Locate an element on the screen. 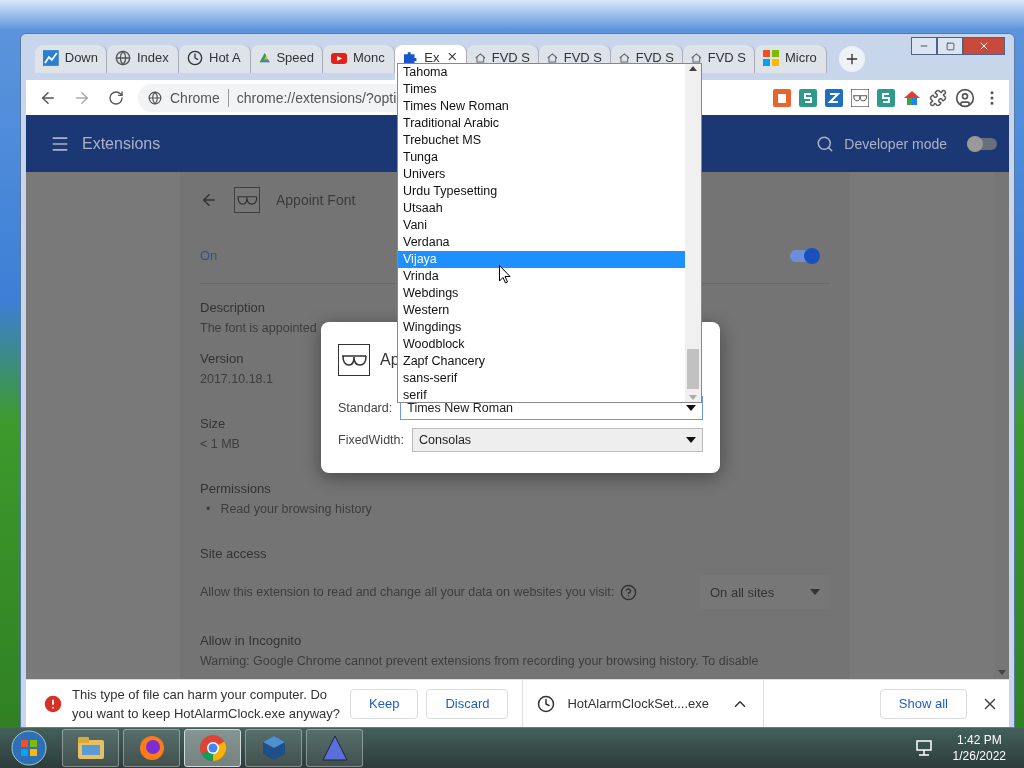  download-file-name: HotAlarmClockSet....exe is located at coordinates (638, 703).